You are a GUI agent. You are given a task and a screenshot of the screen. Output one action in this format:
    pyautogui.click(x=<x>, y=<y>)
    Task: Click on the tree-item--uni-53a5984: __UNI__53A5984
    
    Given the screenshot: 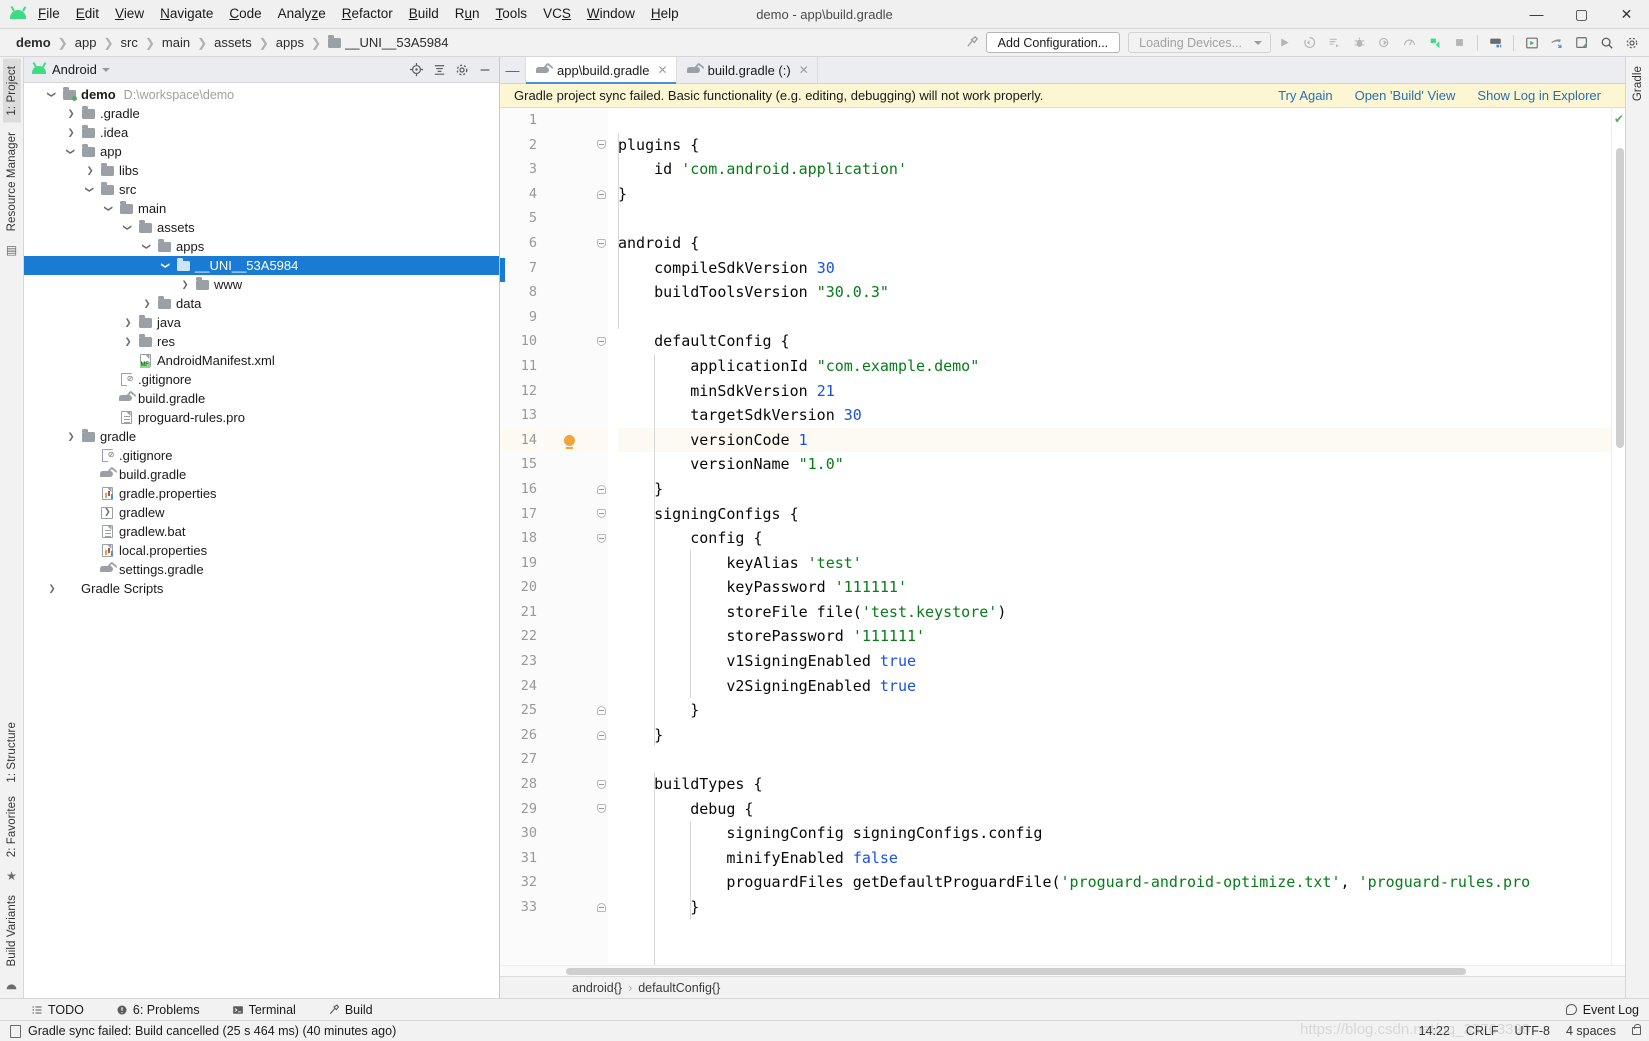 What is the action you would take?
    pyautogui.click(x=261, y=265)
    